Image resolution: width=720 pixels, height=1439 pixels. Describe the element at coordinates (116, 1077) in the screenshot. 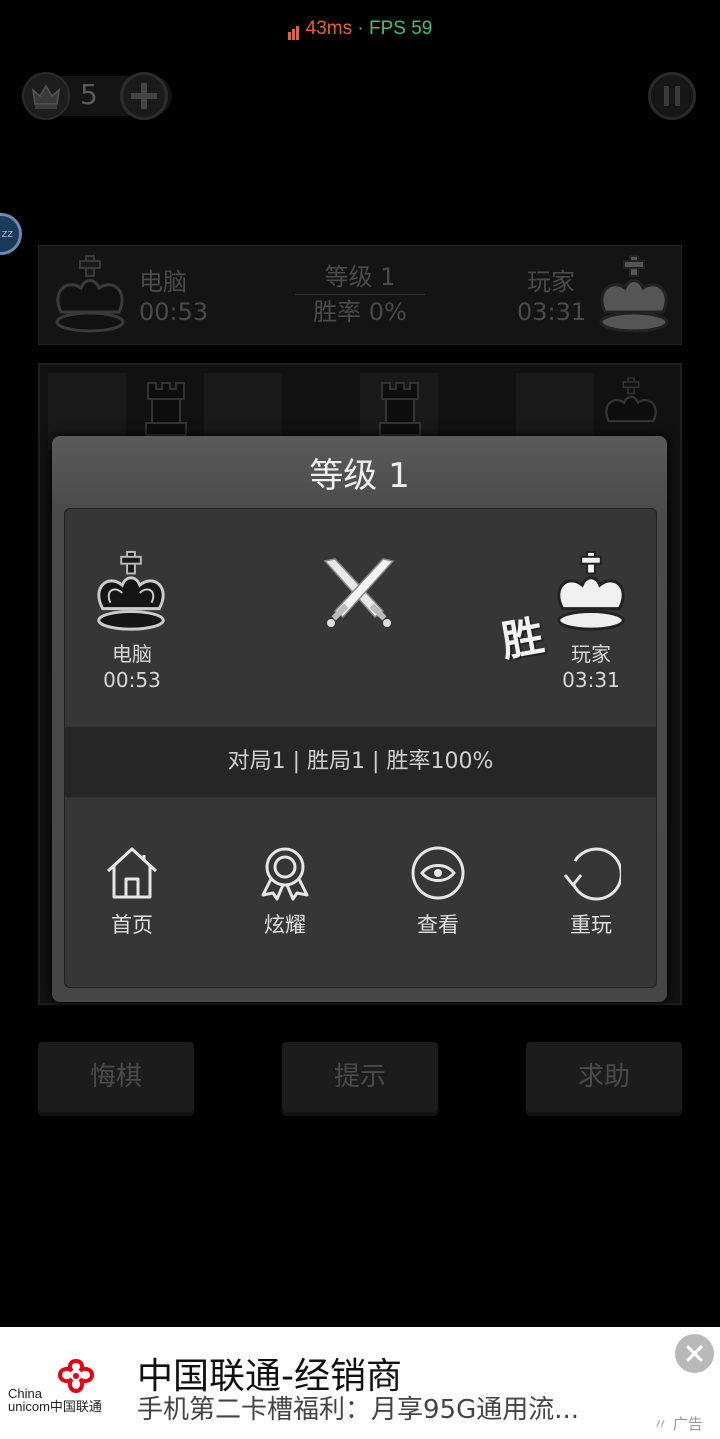

I see `undo-button: 悔棋` at that location.